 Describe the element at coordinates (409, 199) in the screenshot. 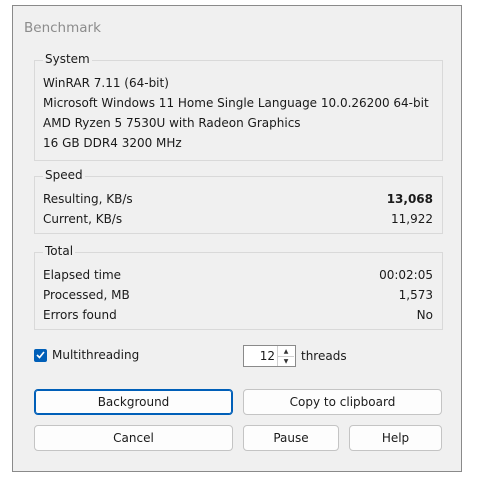

I see `resulting-speed-value: 13,068` at that location.